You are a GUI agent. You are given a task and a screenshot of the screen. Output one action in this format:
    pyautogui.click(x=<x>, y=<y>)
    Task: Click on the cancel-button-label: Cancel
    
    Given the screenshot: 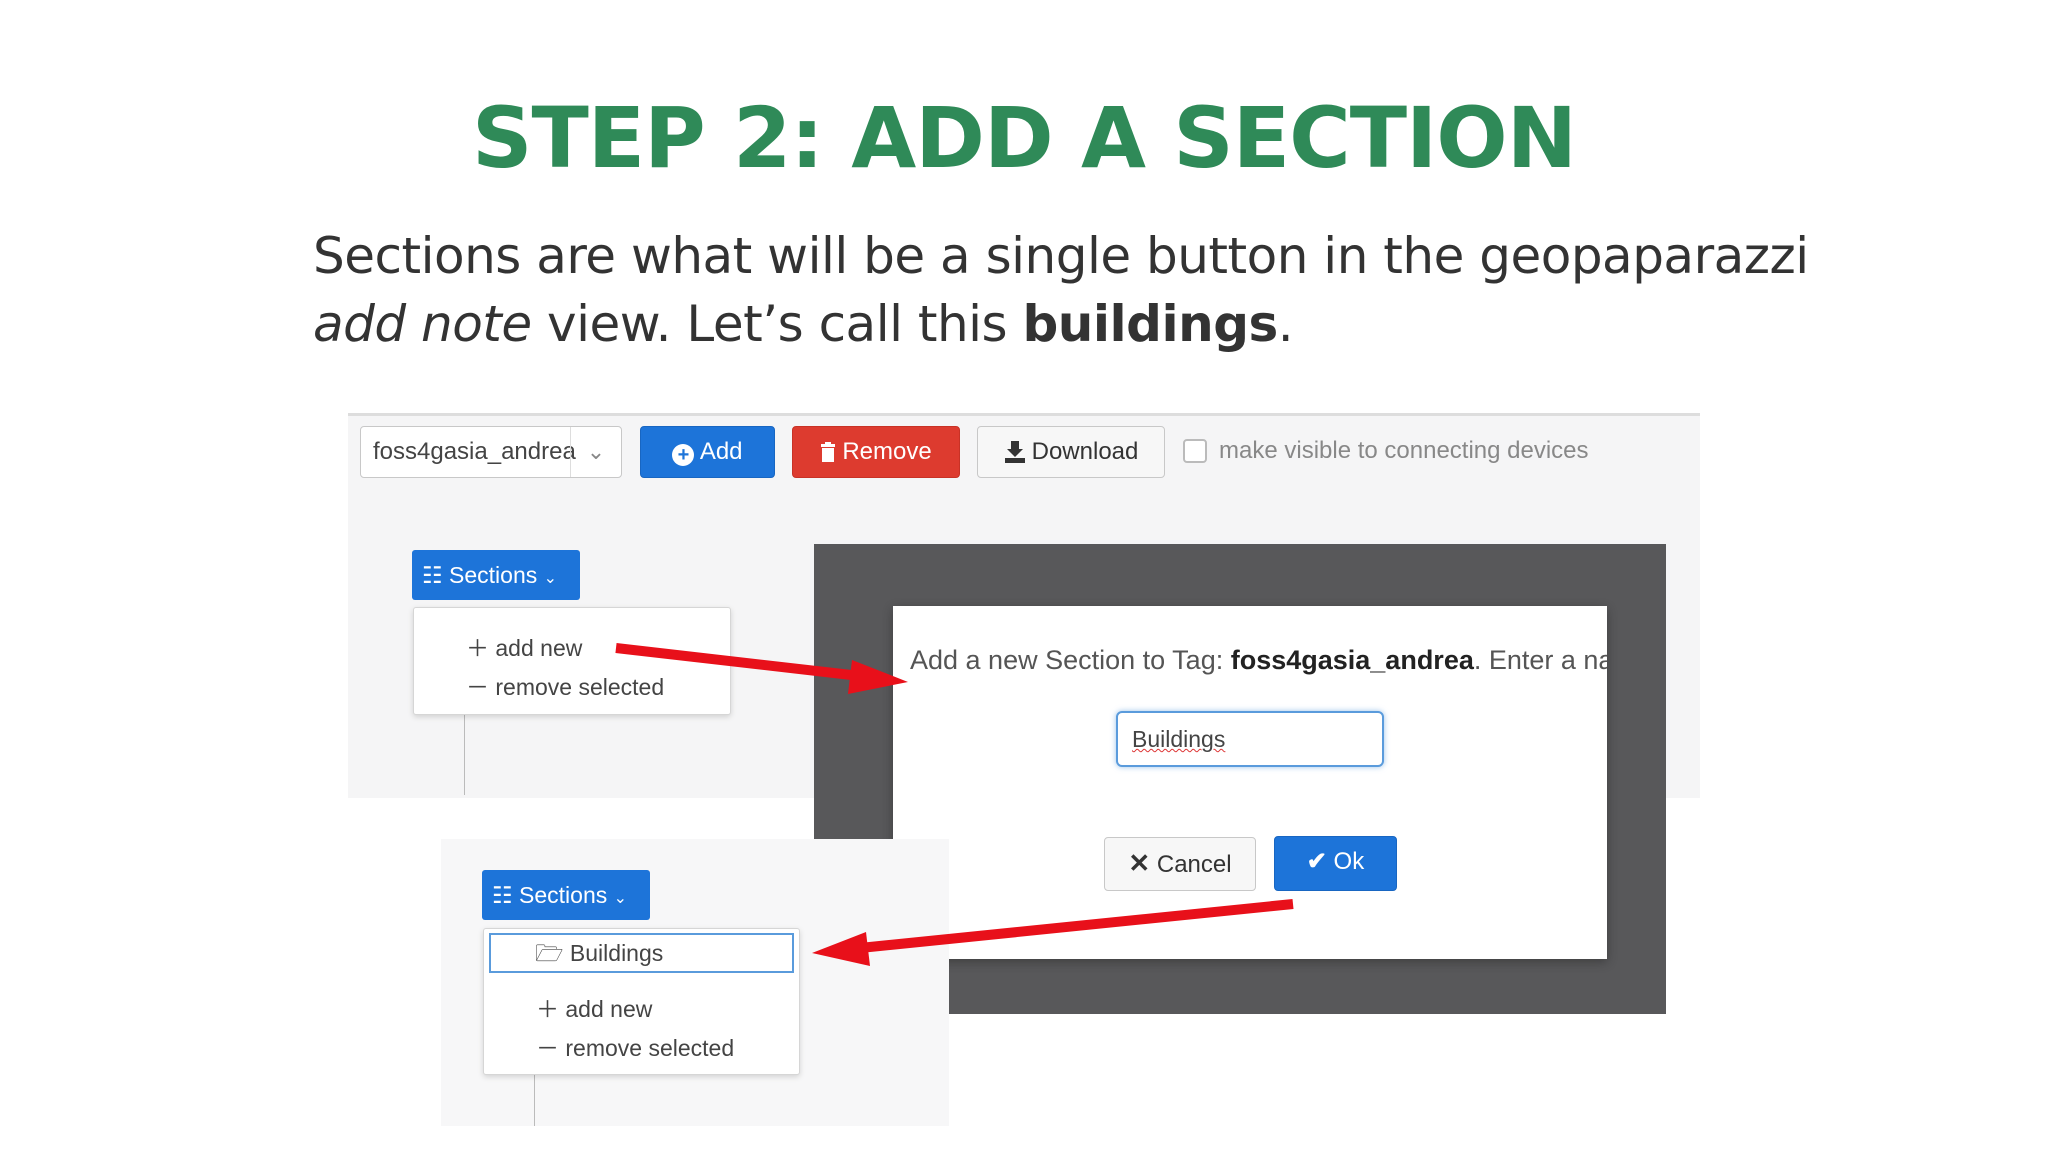 What is the action you would take?
    pyautogui.click(x=1194, y=864)
    